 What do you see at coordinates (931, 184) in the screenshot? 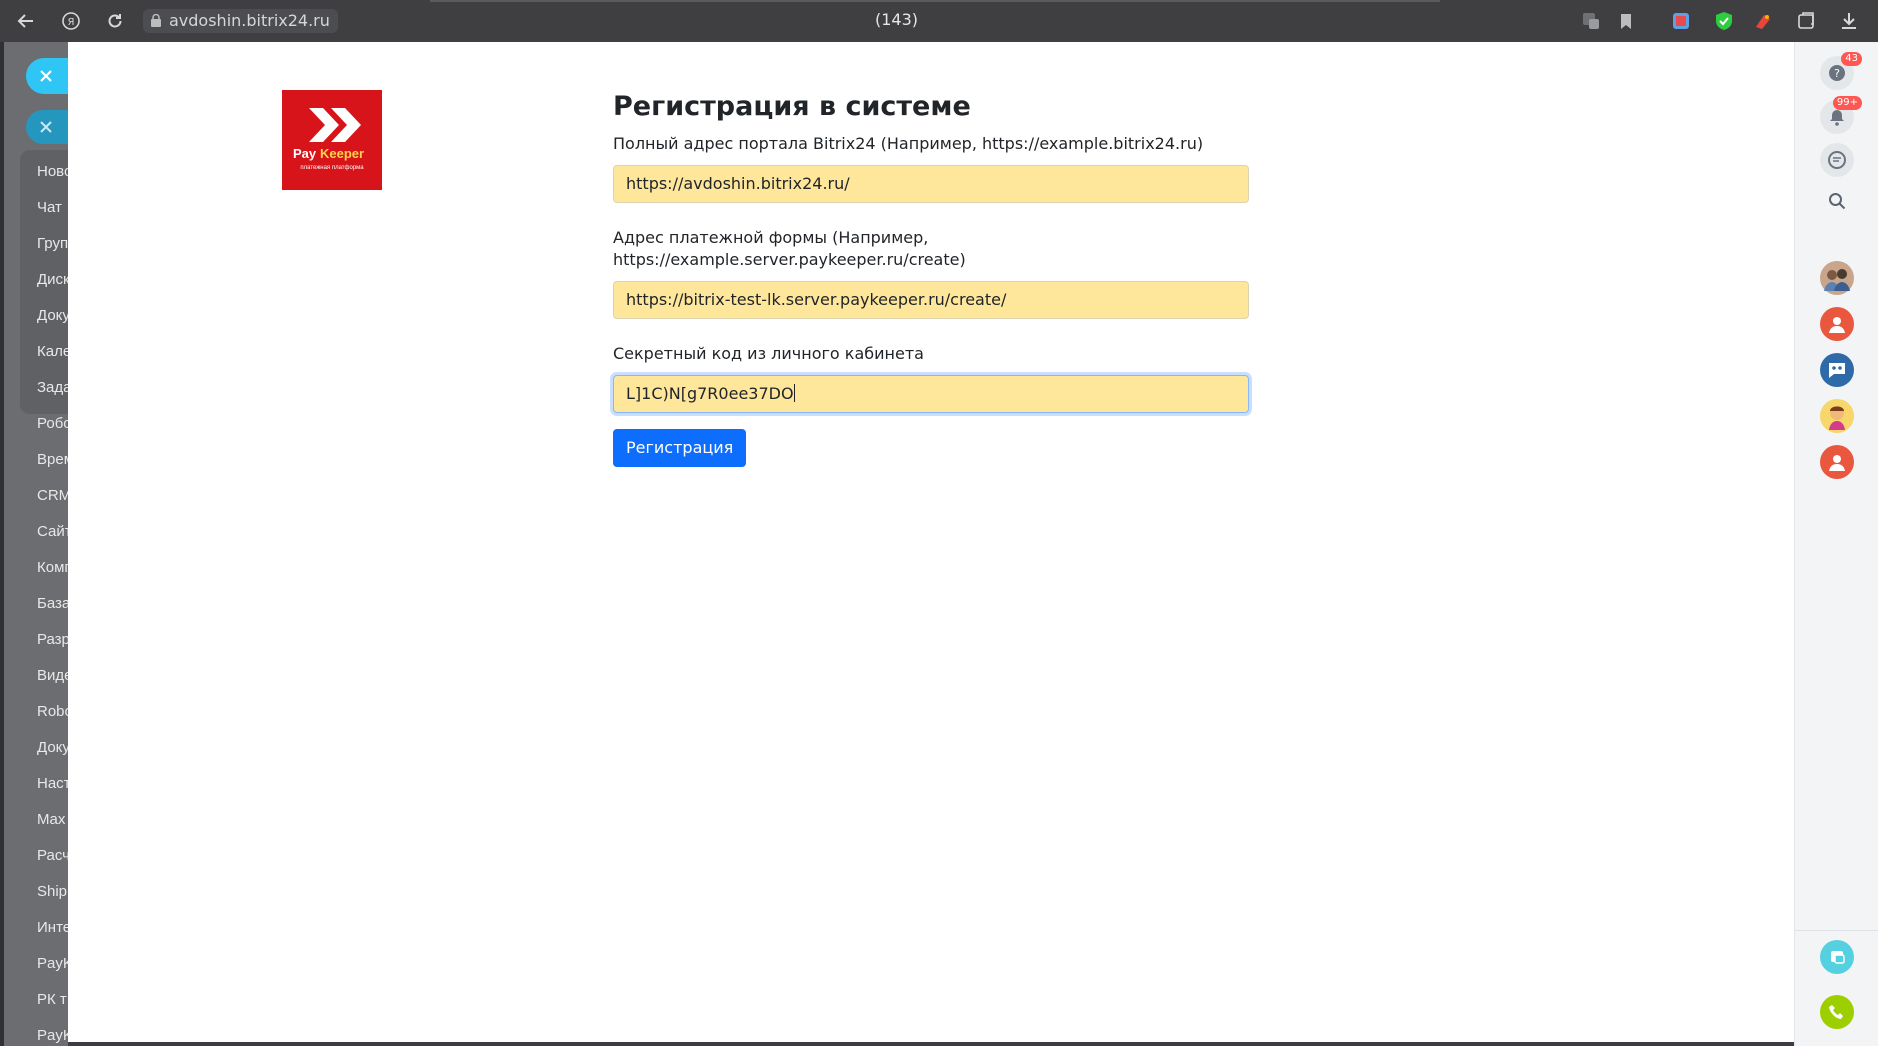
I see `portal-url-input: https://avdoshin.bitrix24.ru/` at bounding box center [931, 184].